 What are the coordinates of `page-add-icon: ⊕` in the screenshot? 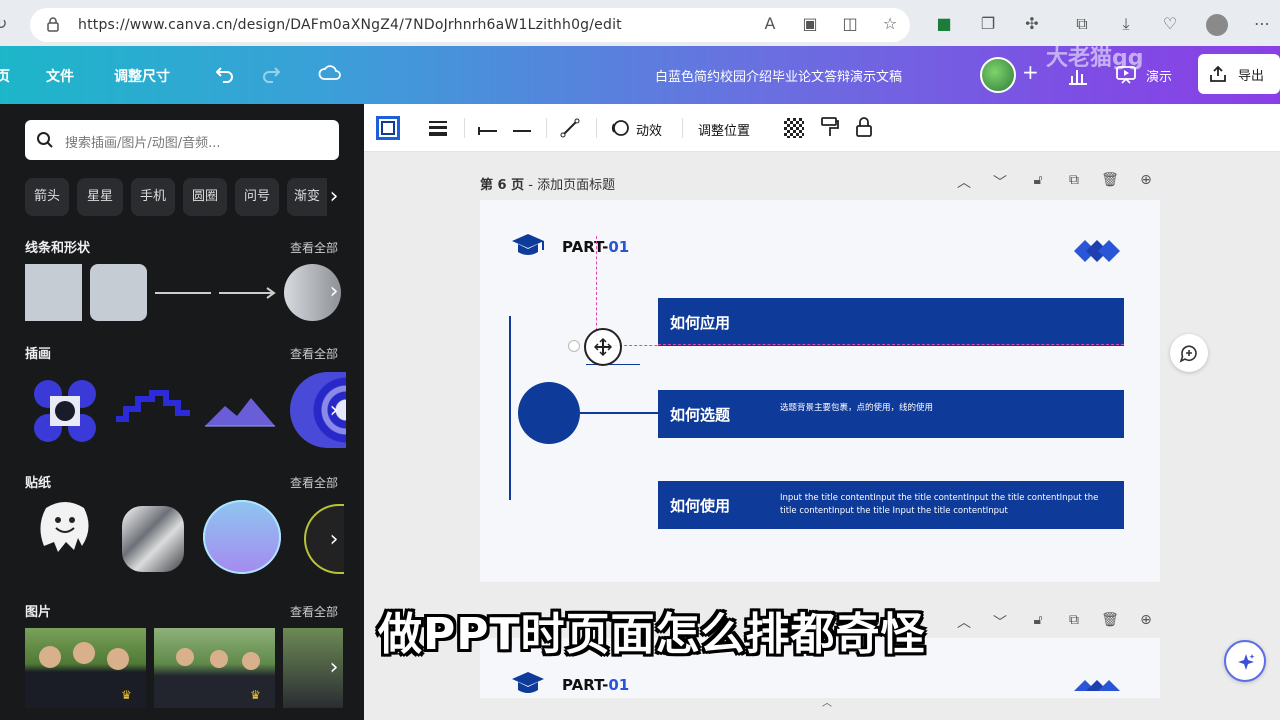 It's located at (1146, 180).